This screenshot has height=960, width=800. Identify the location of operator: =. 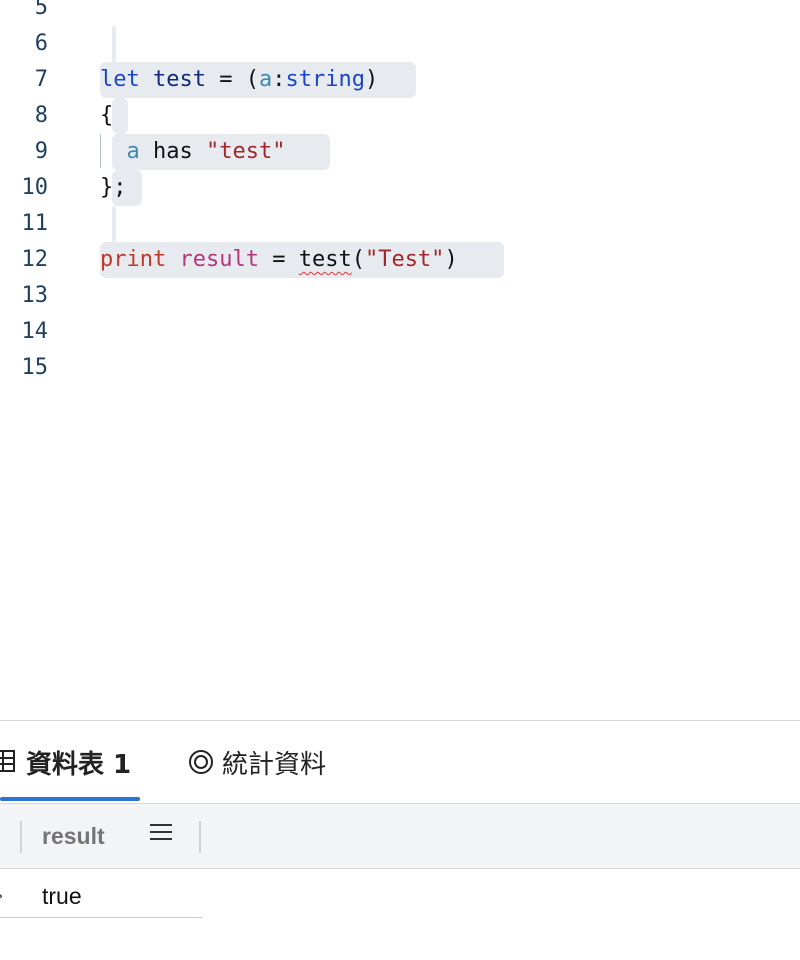
(278, 259).